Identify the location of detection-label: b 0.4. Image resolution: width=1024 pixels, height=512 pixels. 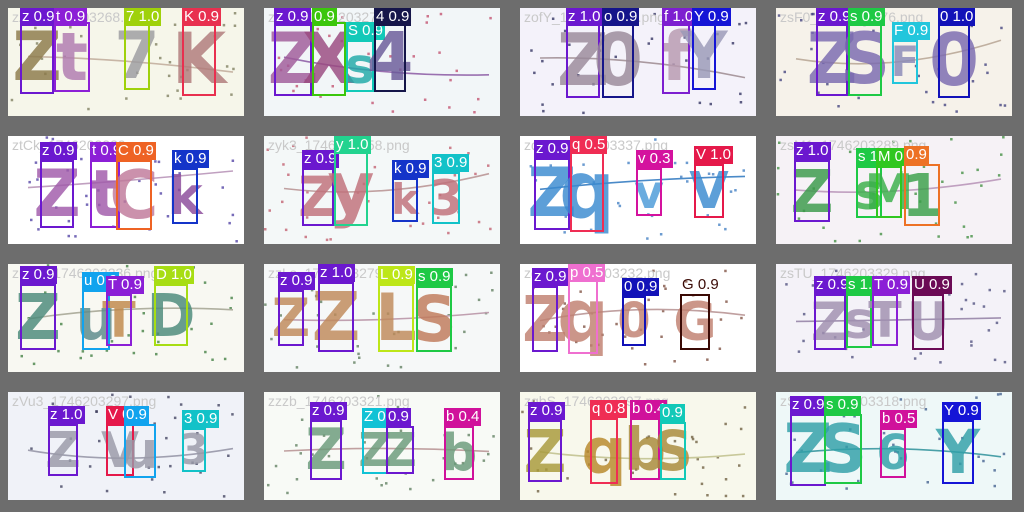
(463, 417).